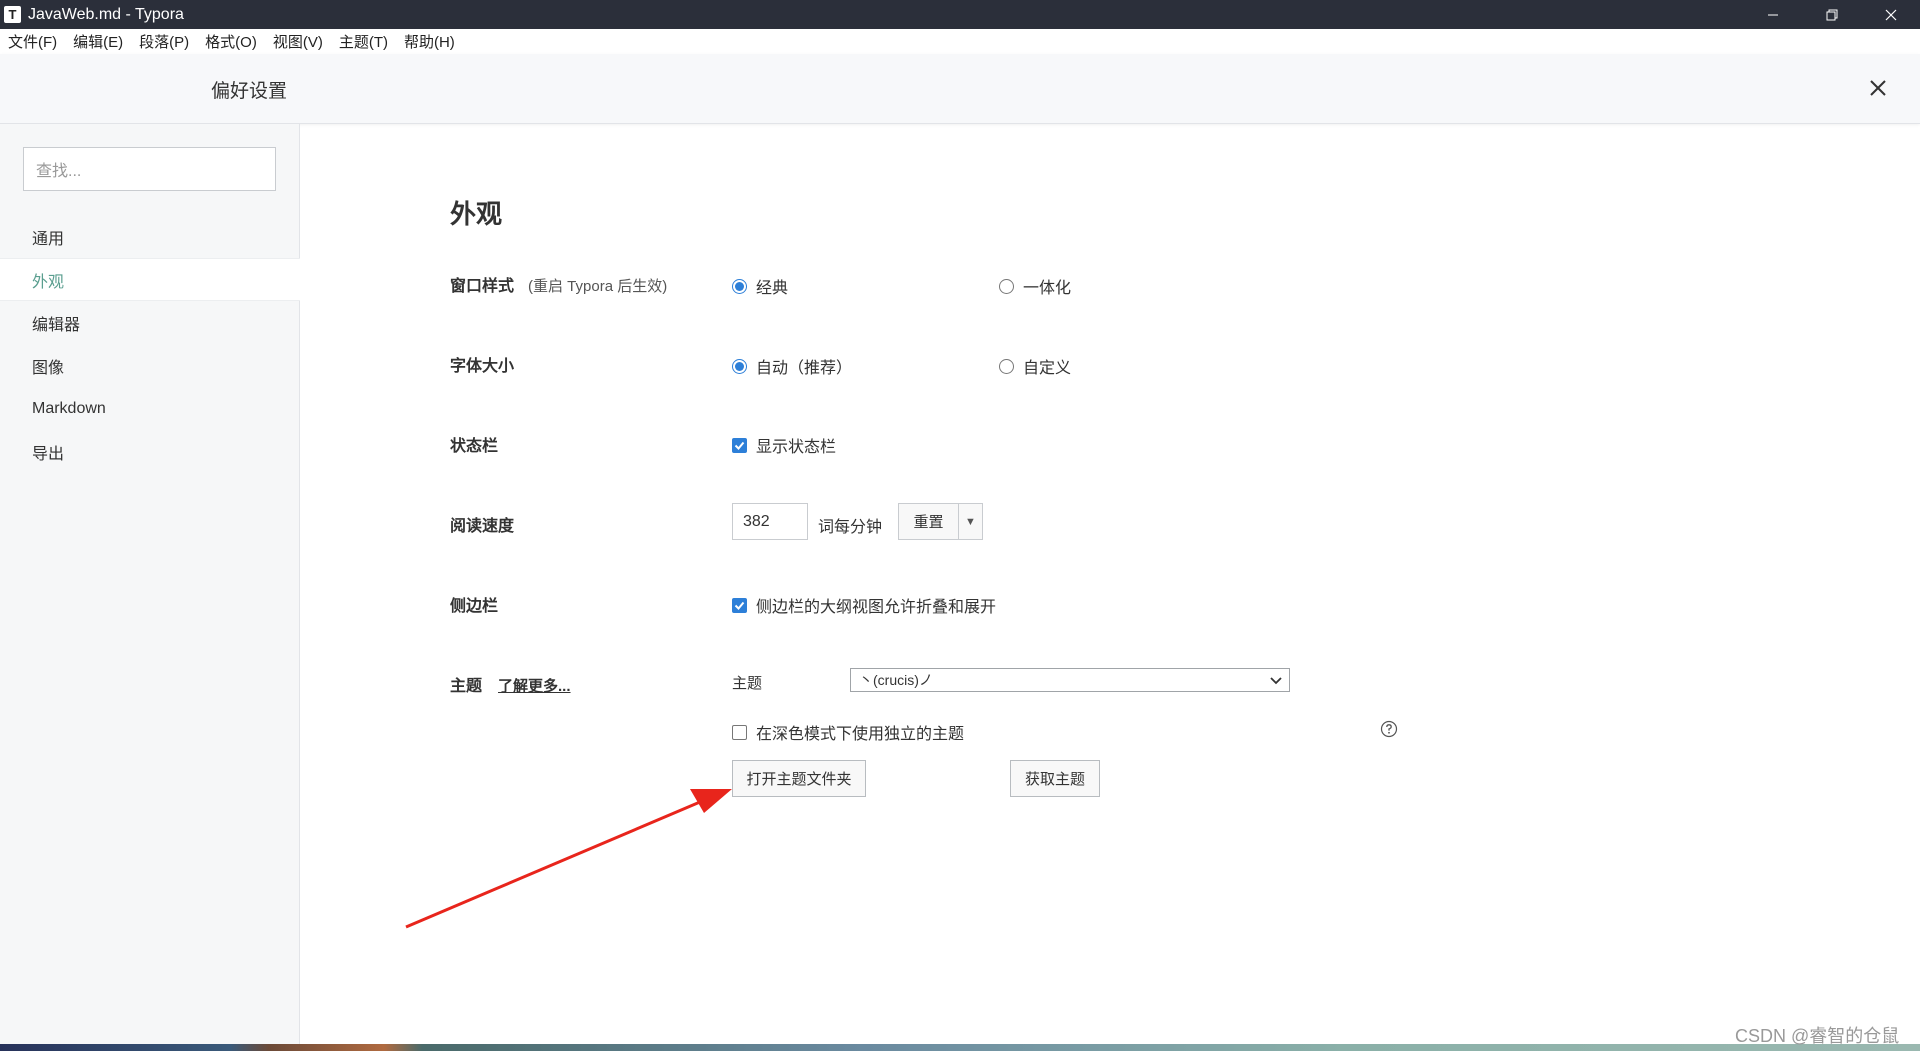 The height and width of the screenshot is (1051, 1920). Describe the element at coordinates (1047, 368) in the screenshot. I see `font-size-custom-label: 自定义` at that location.